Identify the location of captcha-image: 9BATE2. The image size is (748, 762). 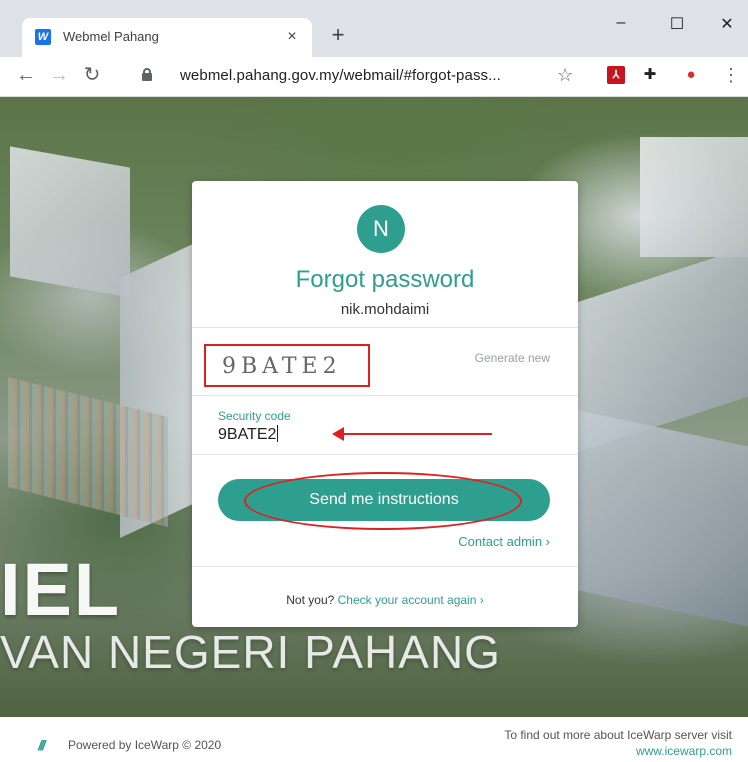
(287, 365).